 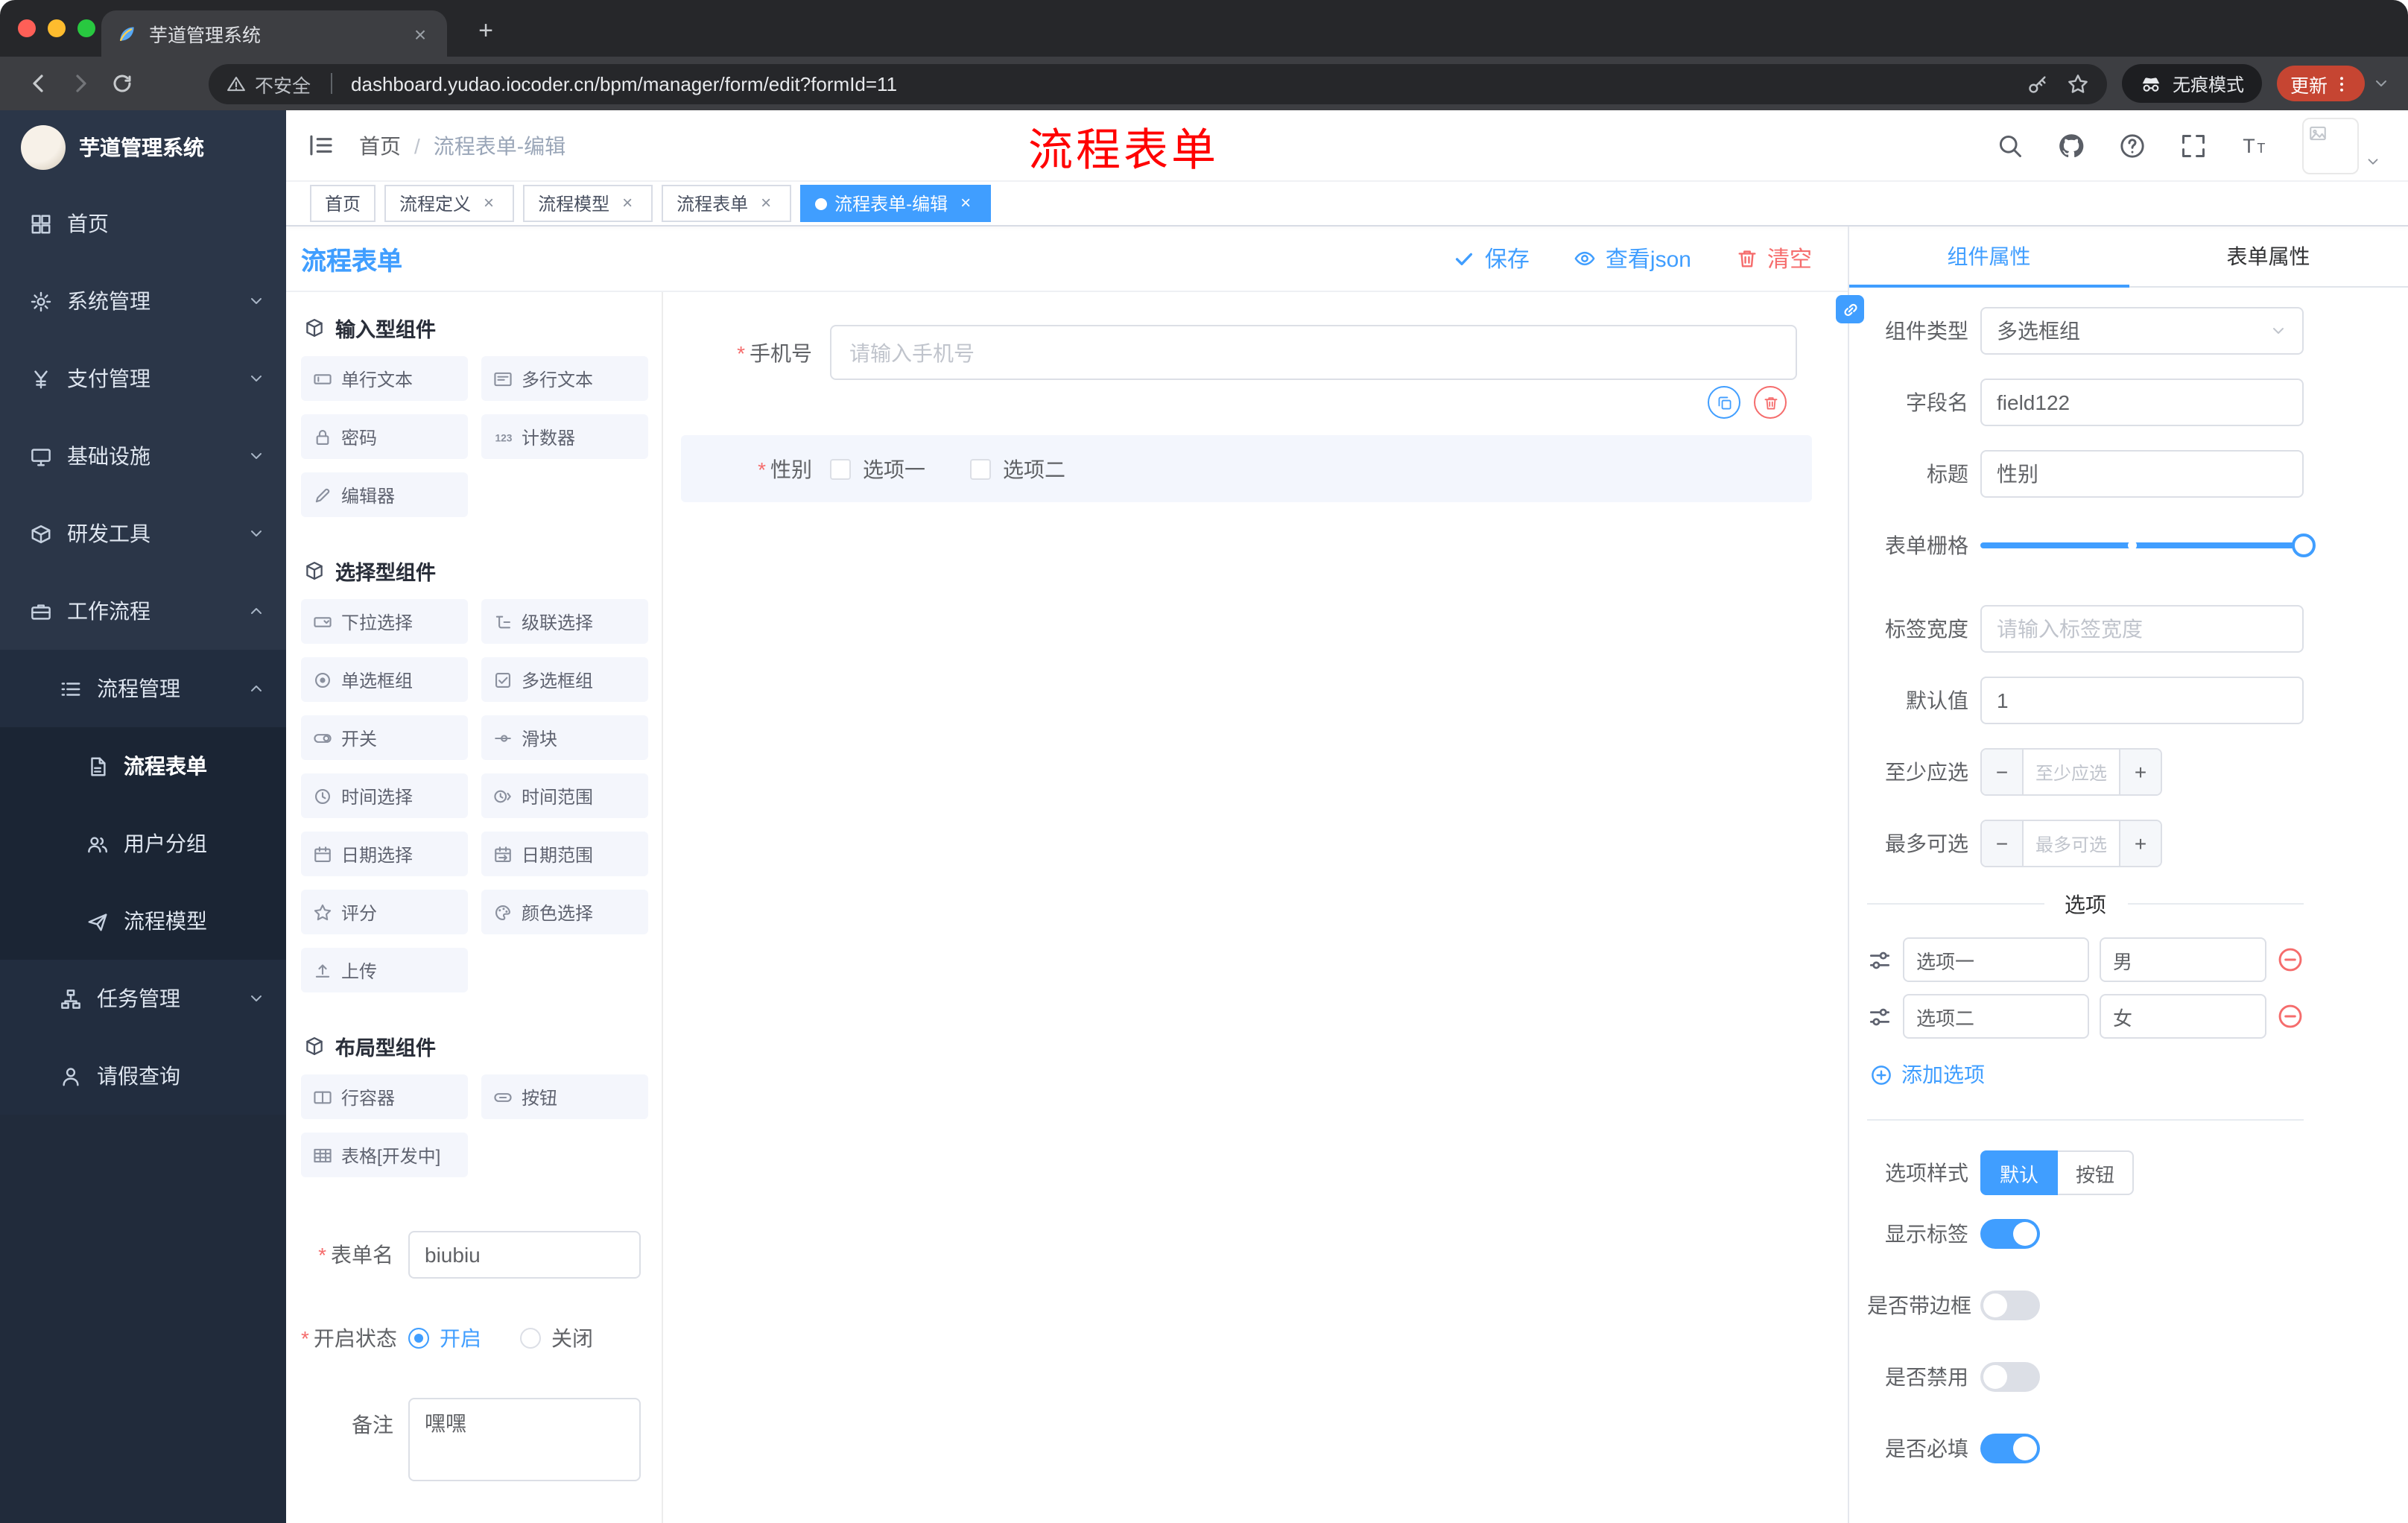 What do you see at coordinates (2268, 256) in the screenshot?
I see `tab-form-props: 表单属性` at bounding box center [2268, 256].